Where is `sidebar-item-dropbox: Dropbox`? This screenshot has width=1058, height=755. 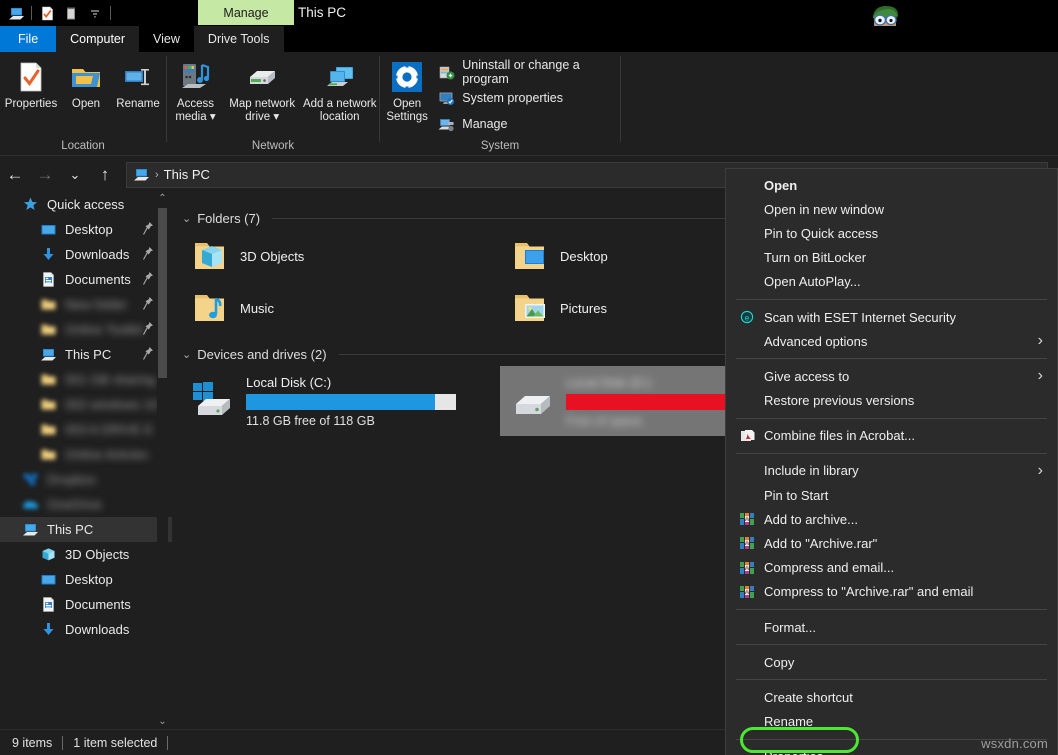 sidebar-item-dropbox: Dropbox is located at coordinates (86, 479).